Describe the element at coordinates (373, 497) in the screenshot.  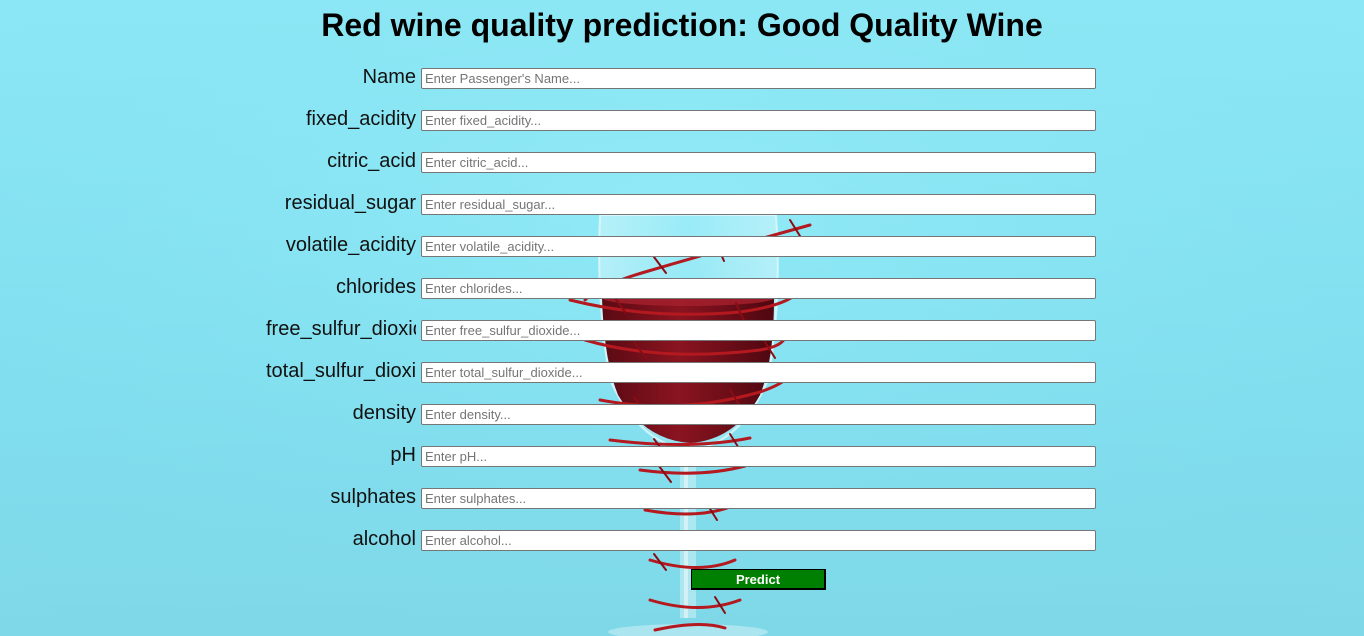
I see `field-label: sulphates` at that location.